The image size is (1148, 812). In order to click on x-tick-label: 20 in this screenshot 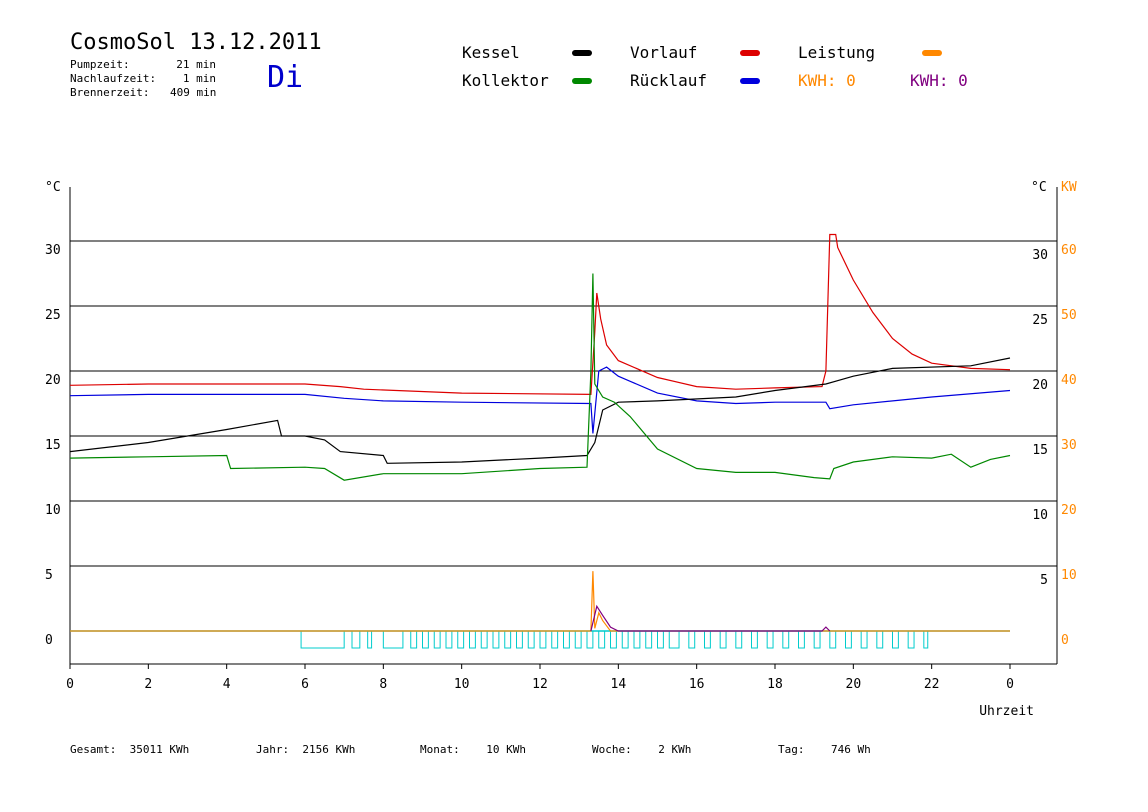, I will do `click(854, 684)`.